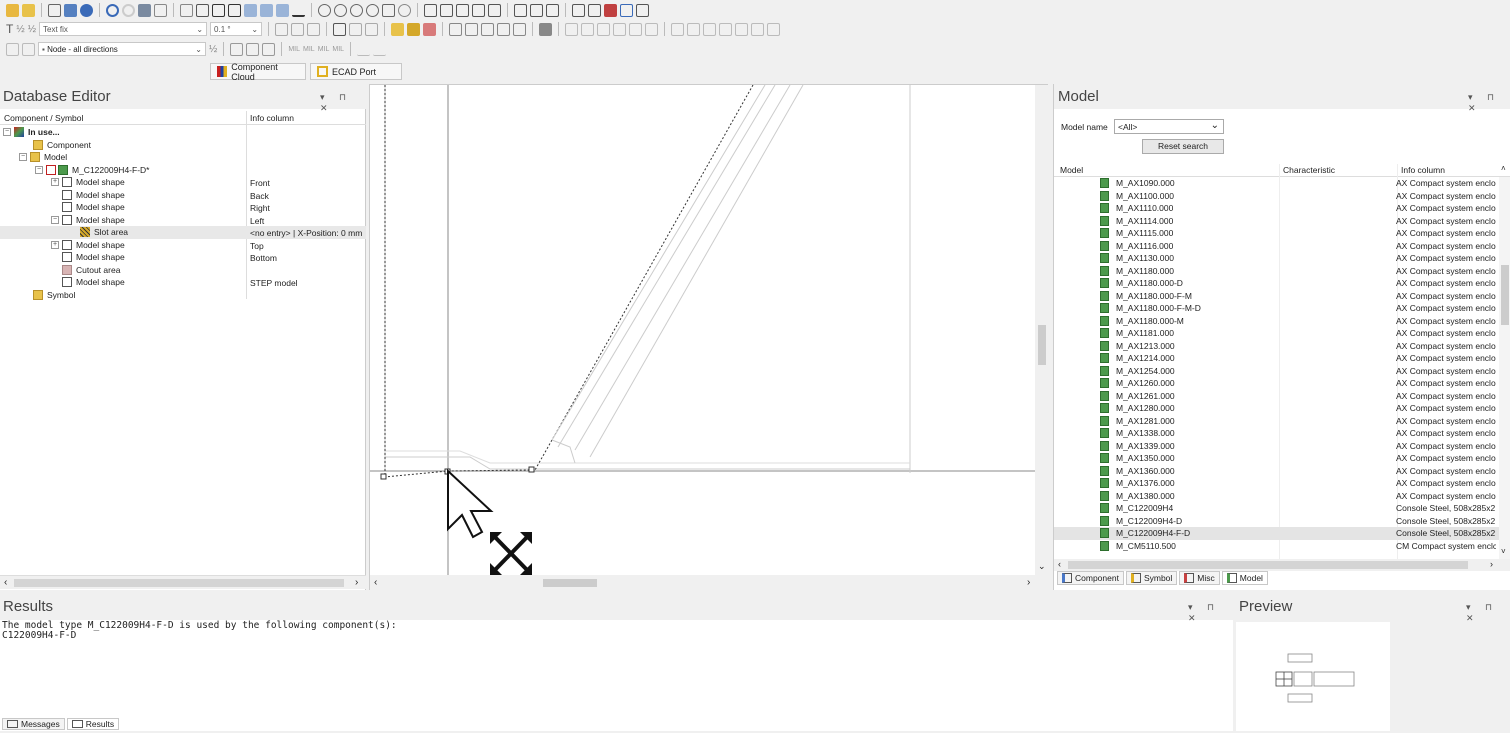 This screenshot has width=1510, height=733. I want to click on split-horizontal-icon, so click(536, 10).